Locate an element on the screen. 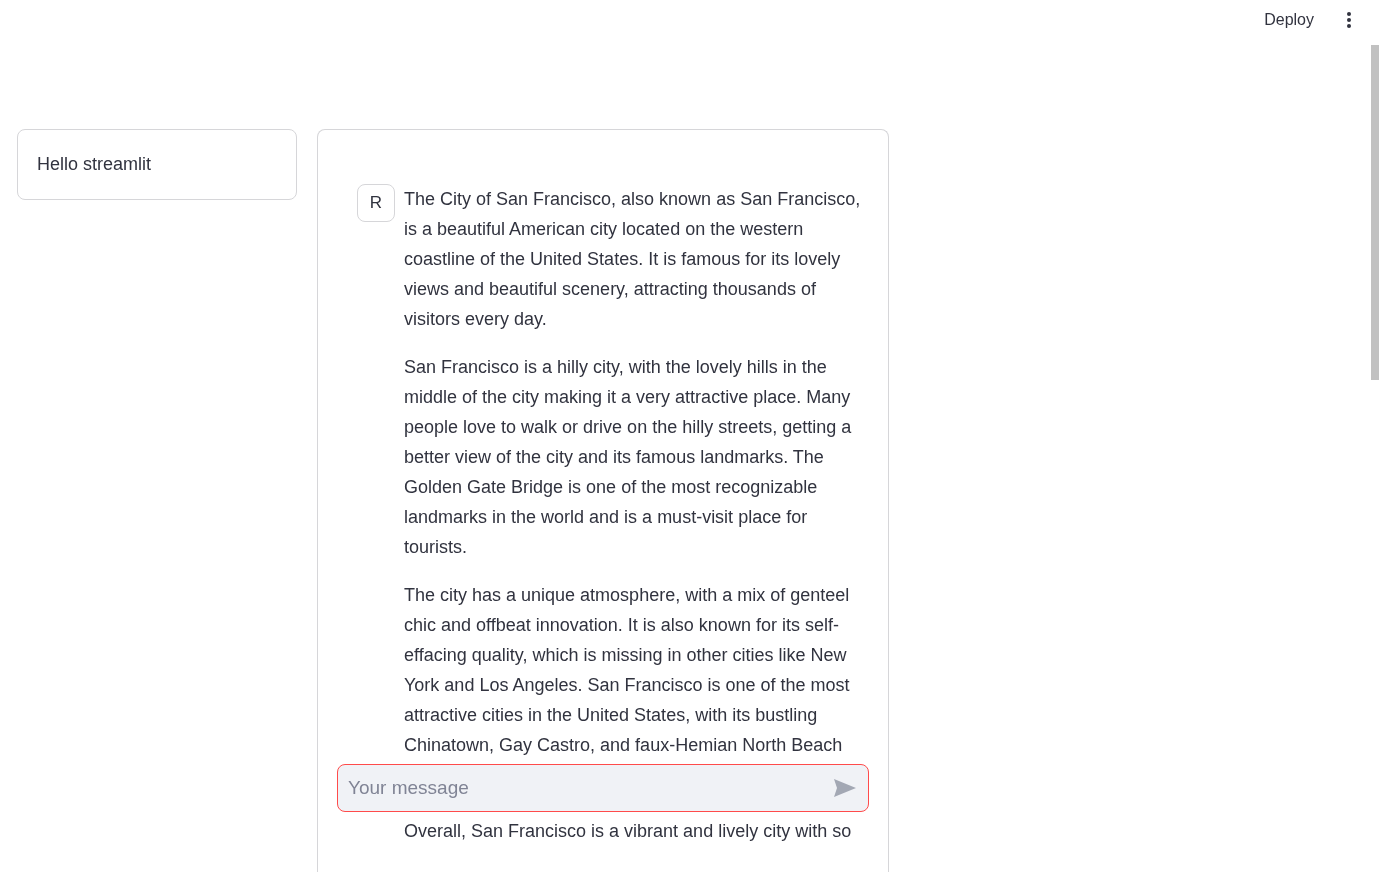 Image resolution: width=1380 pixels, height=872 pixels. send-icon is located at coordinates (845, 788).